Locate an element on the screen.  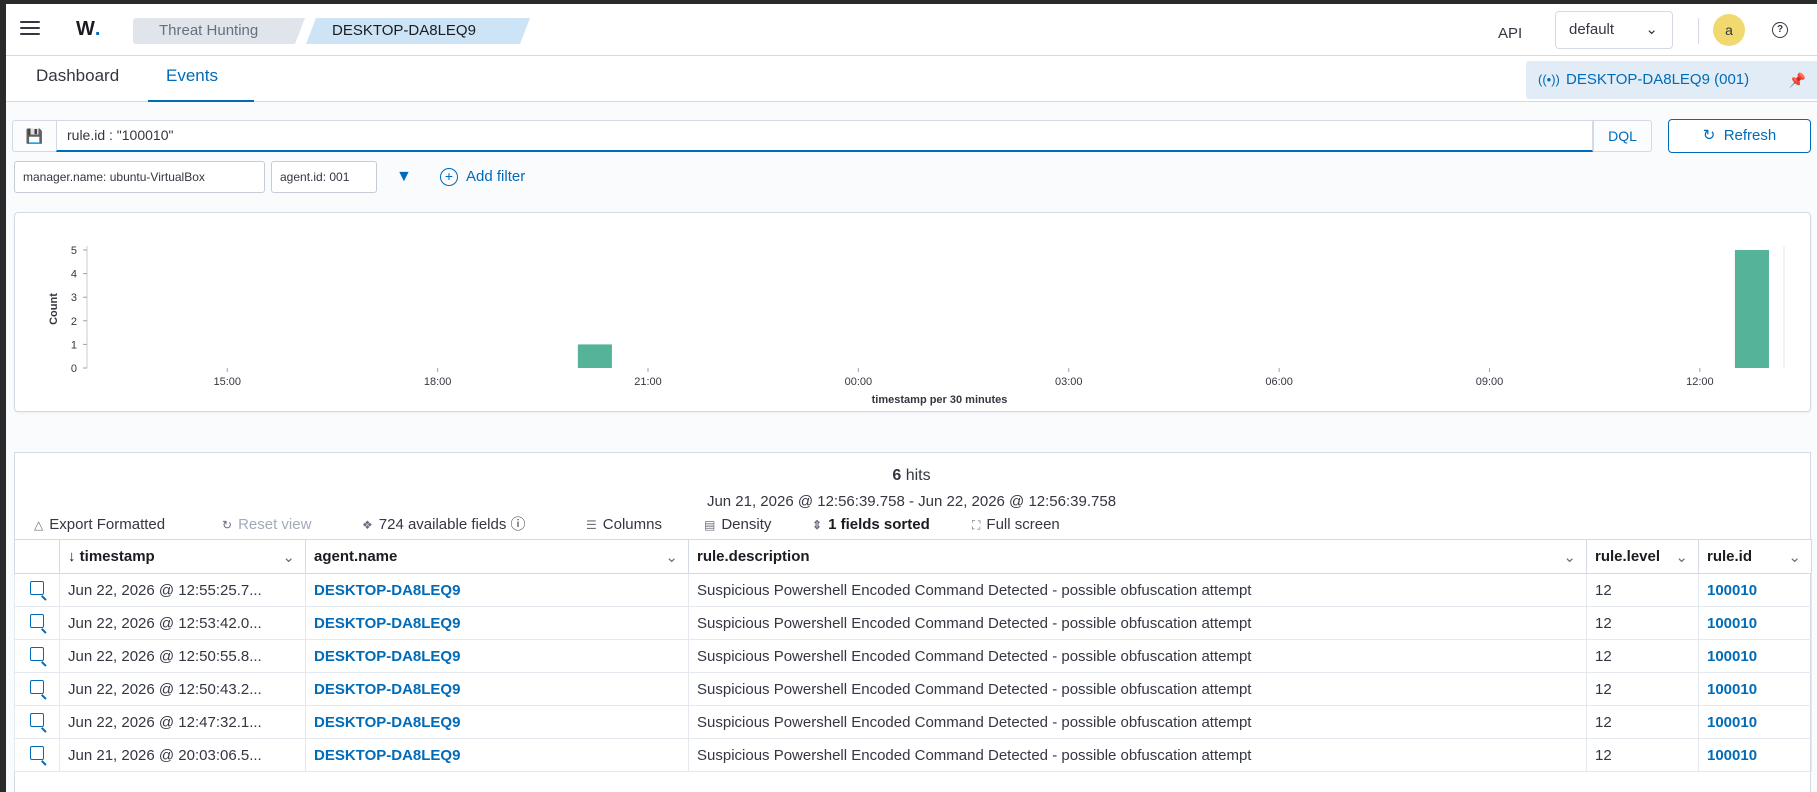
column-header-rule-id: rule.id ⌄ is located at coordinates (1755, 556).